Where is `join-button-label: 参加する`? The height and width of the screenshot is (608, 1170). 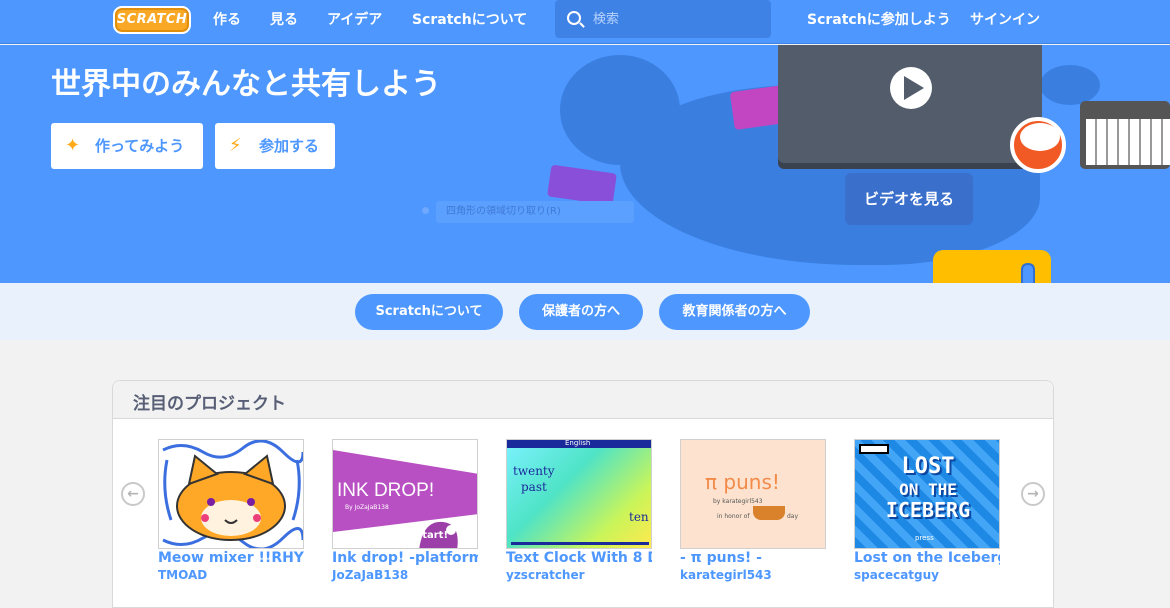
join-button-label: 参加する is located at coordinates (289, 146).